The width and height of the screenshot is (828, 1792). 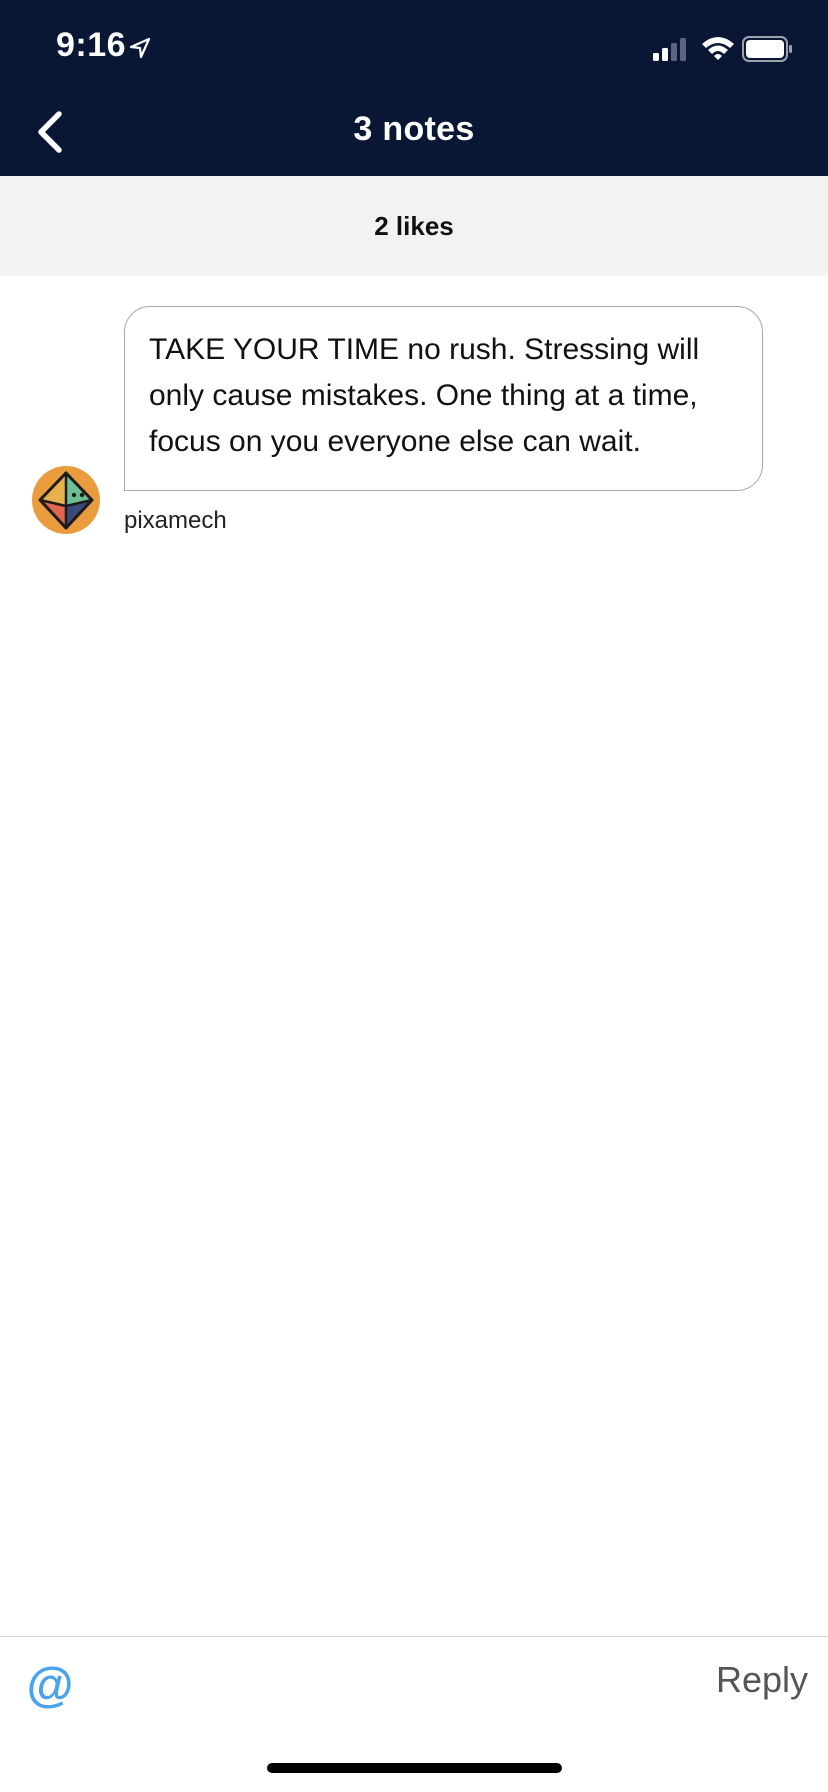 What do you see at coordinates (414, 129) in the screenshot?
I see `page-title: 3 notes` at bounding box center [414, 129].